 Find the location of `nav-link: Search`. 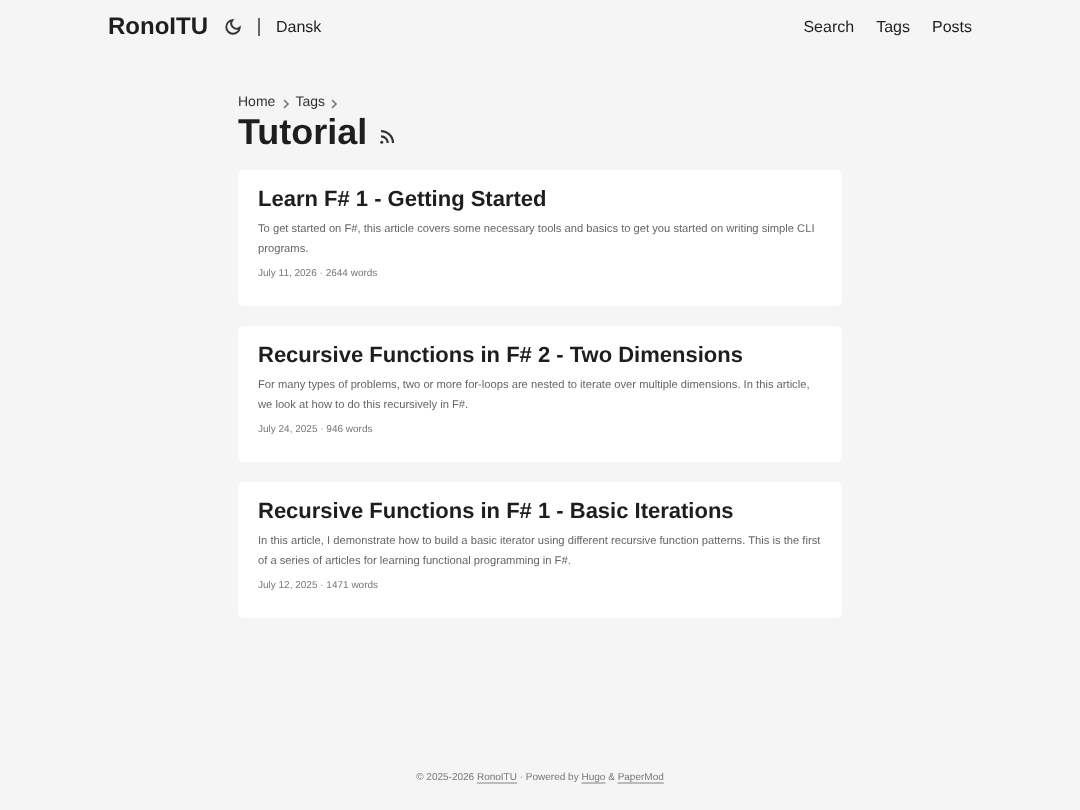

nav-link: Search is located at coordinates (829, 26).